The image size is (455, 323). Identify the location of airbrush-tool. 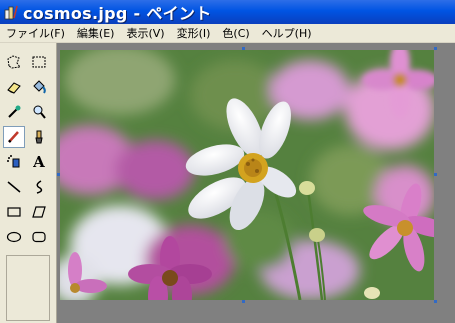
(14, 162).